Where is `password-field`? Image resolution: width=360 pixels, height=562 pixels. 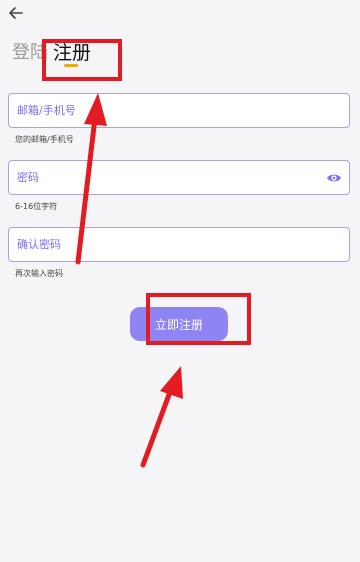
password-field is located at coordinates (179, 177).